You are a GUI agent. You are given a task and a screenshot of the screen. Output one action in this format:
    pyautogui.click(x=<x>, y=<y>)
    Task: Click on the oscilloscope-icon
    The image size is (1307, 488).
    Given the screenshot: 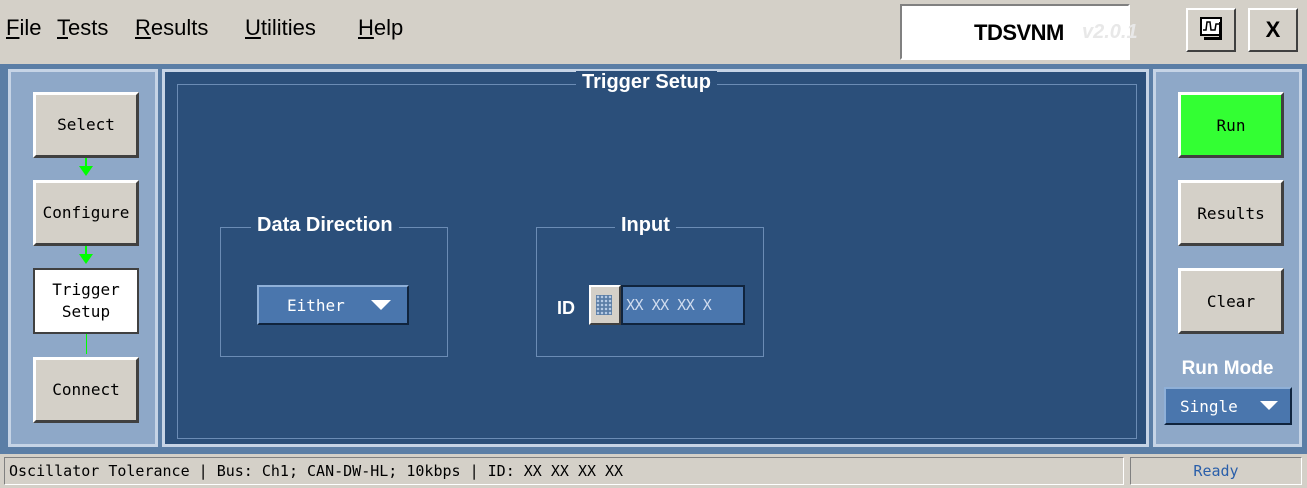 What is the action you would take?
    pyautogui.click(x=1211, y=28)
    